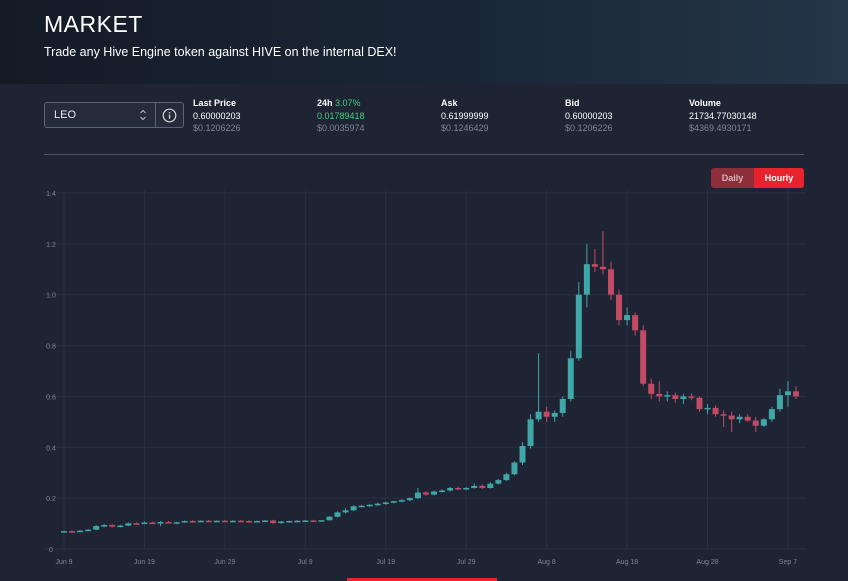  What do you see at coordinates (788, 562) in the screenshot?
I see `x-tick-label: Sep 7` at bounding box center [788, 562].